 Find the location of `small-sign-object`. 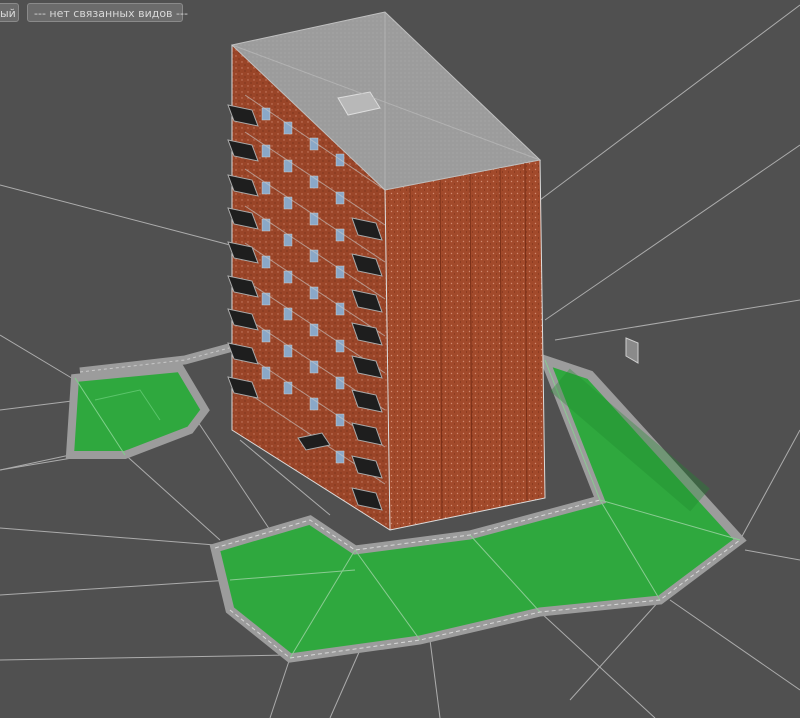

small-sign-object is located at coordinates (632, 350).